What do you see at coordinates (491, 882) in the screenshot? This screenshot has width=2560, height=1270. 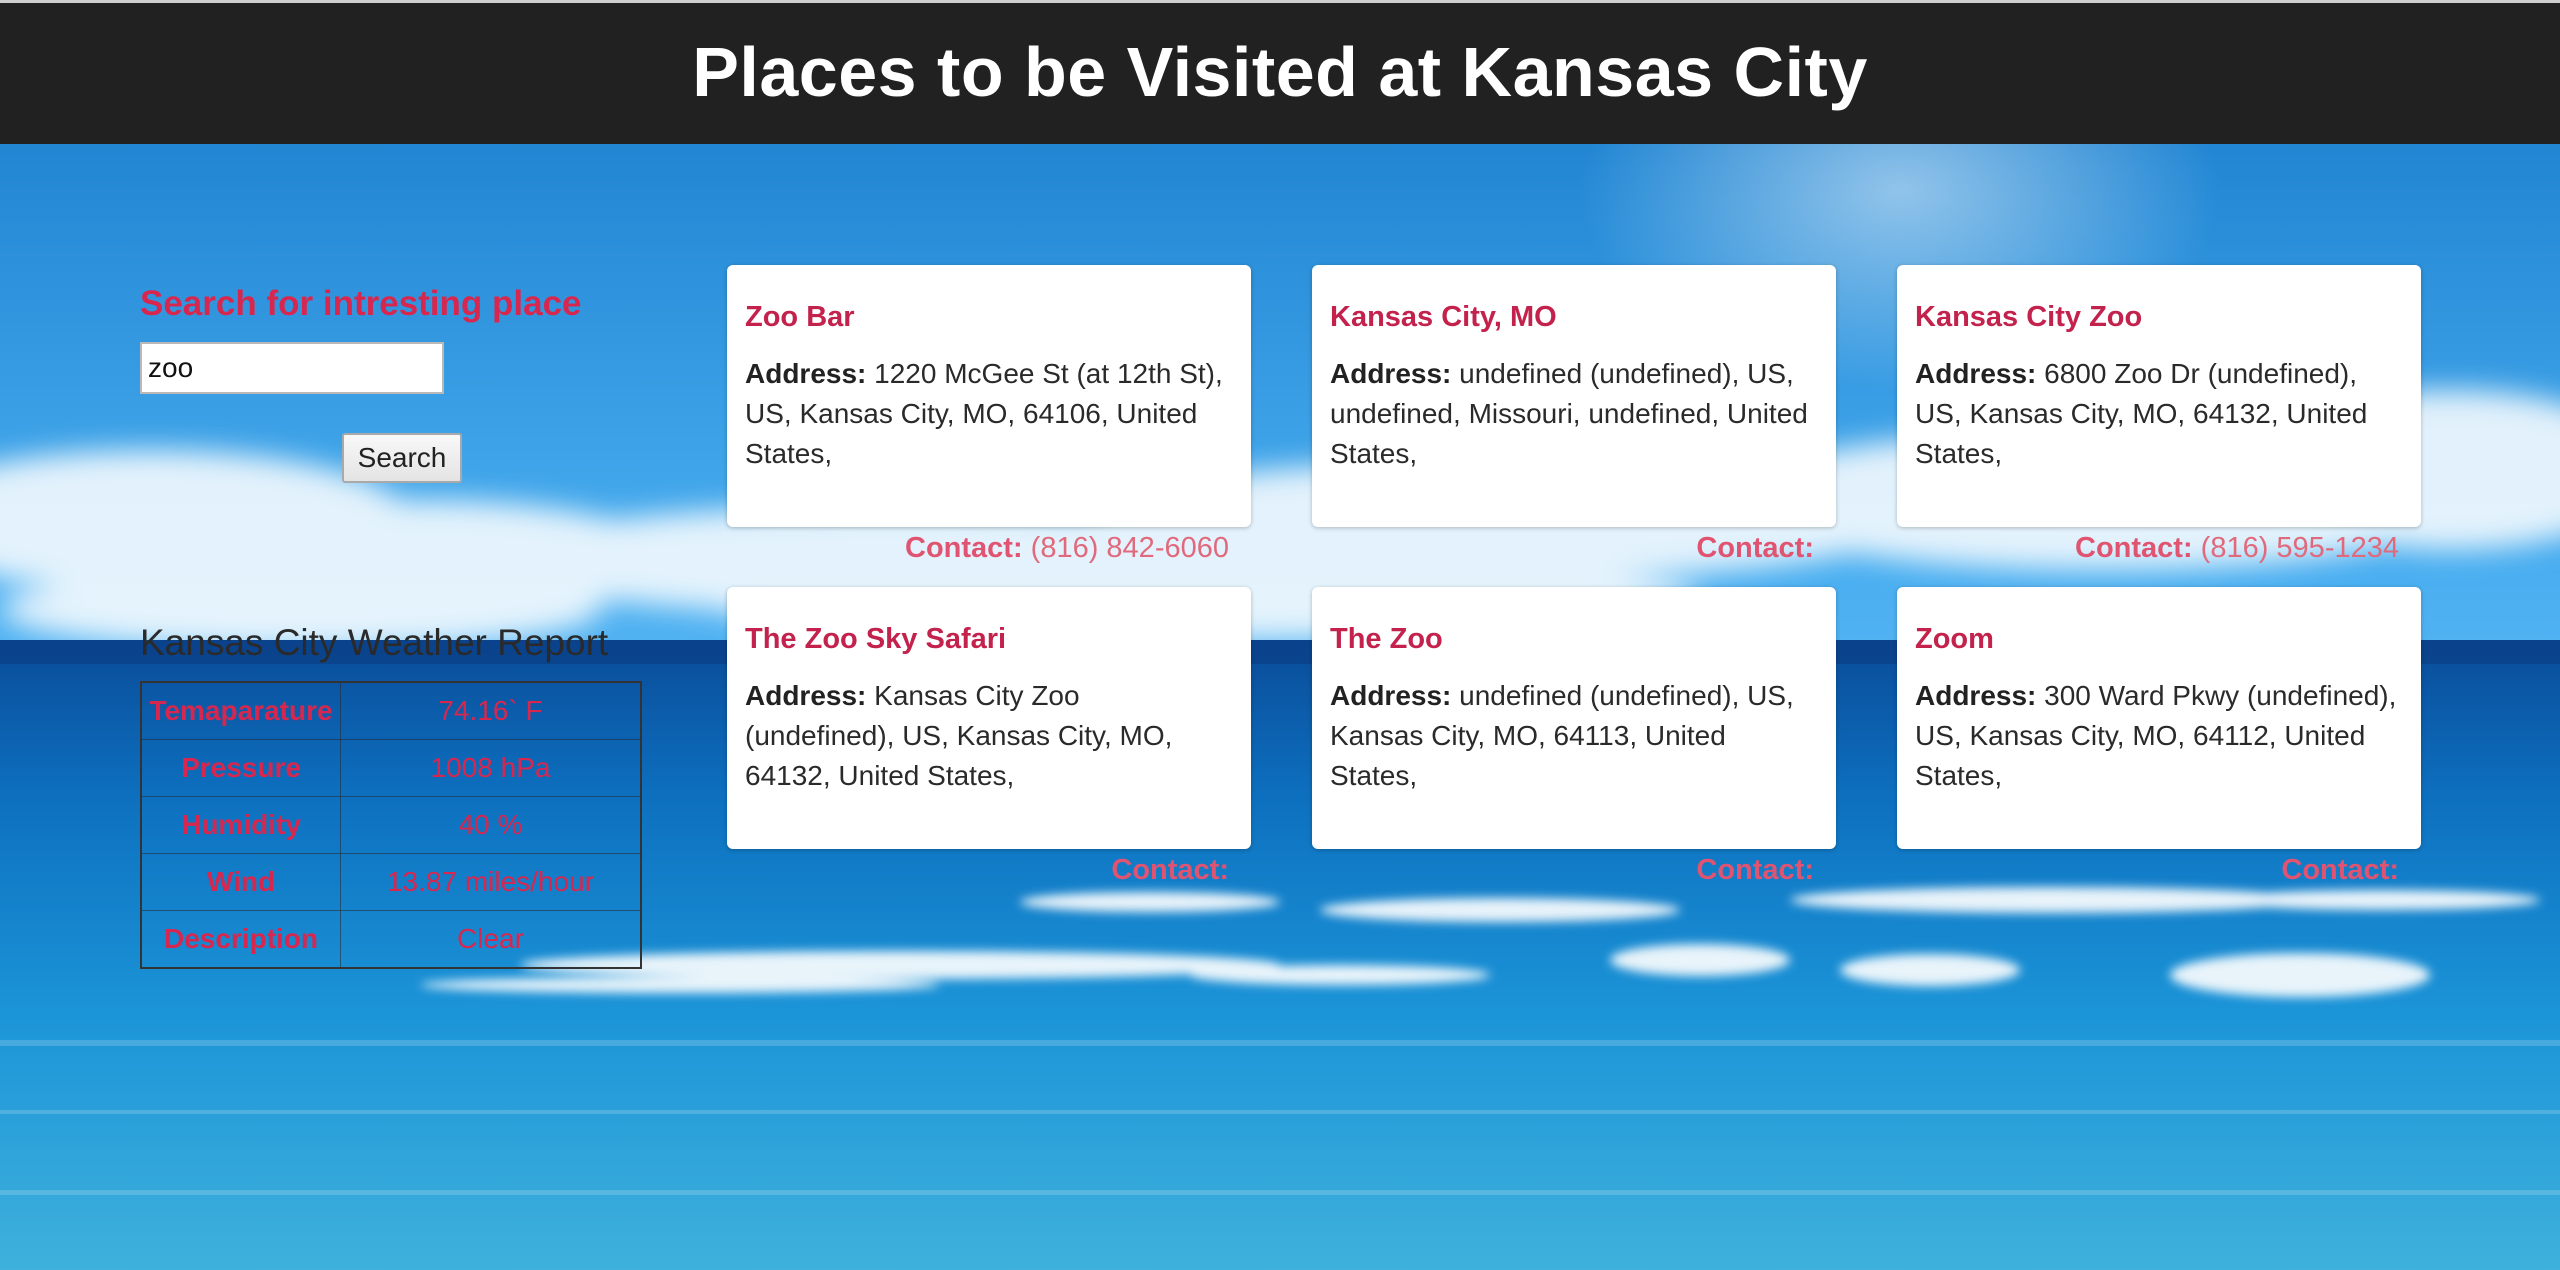 I see `weather-value: 13.87 miles/hour` at bounding box center [491, 882].